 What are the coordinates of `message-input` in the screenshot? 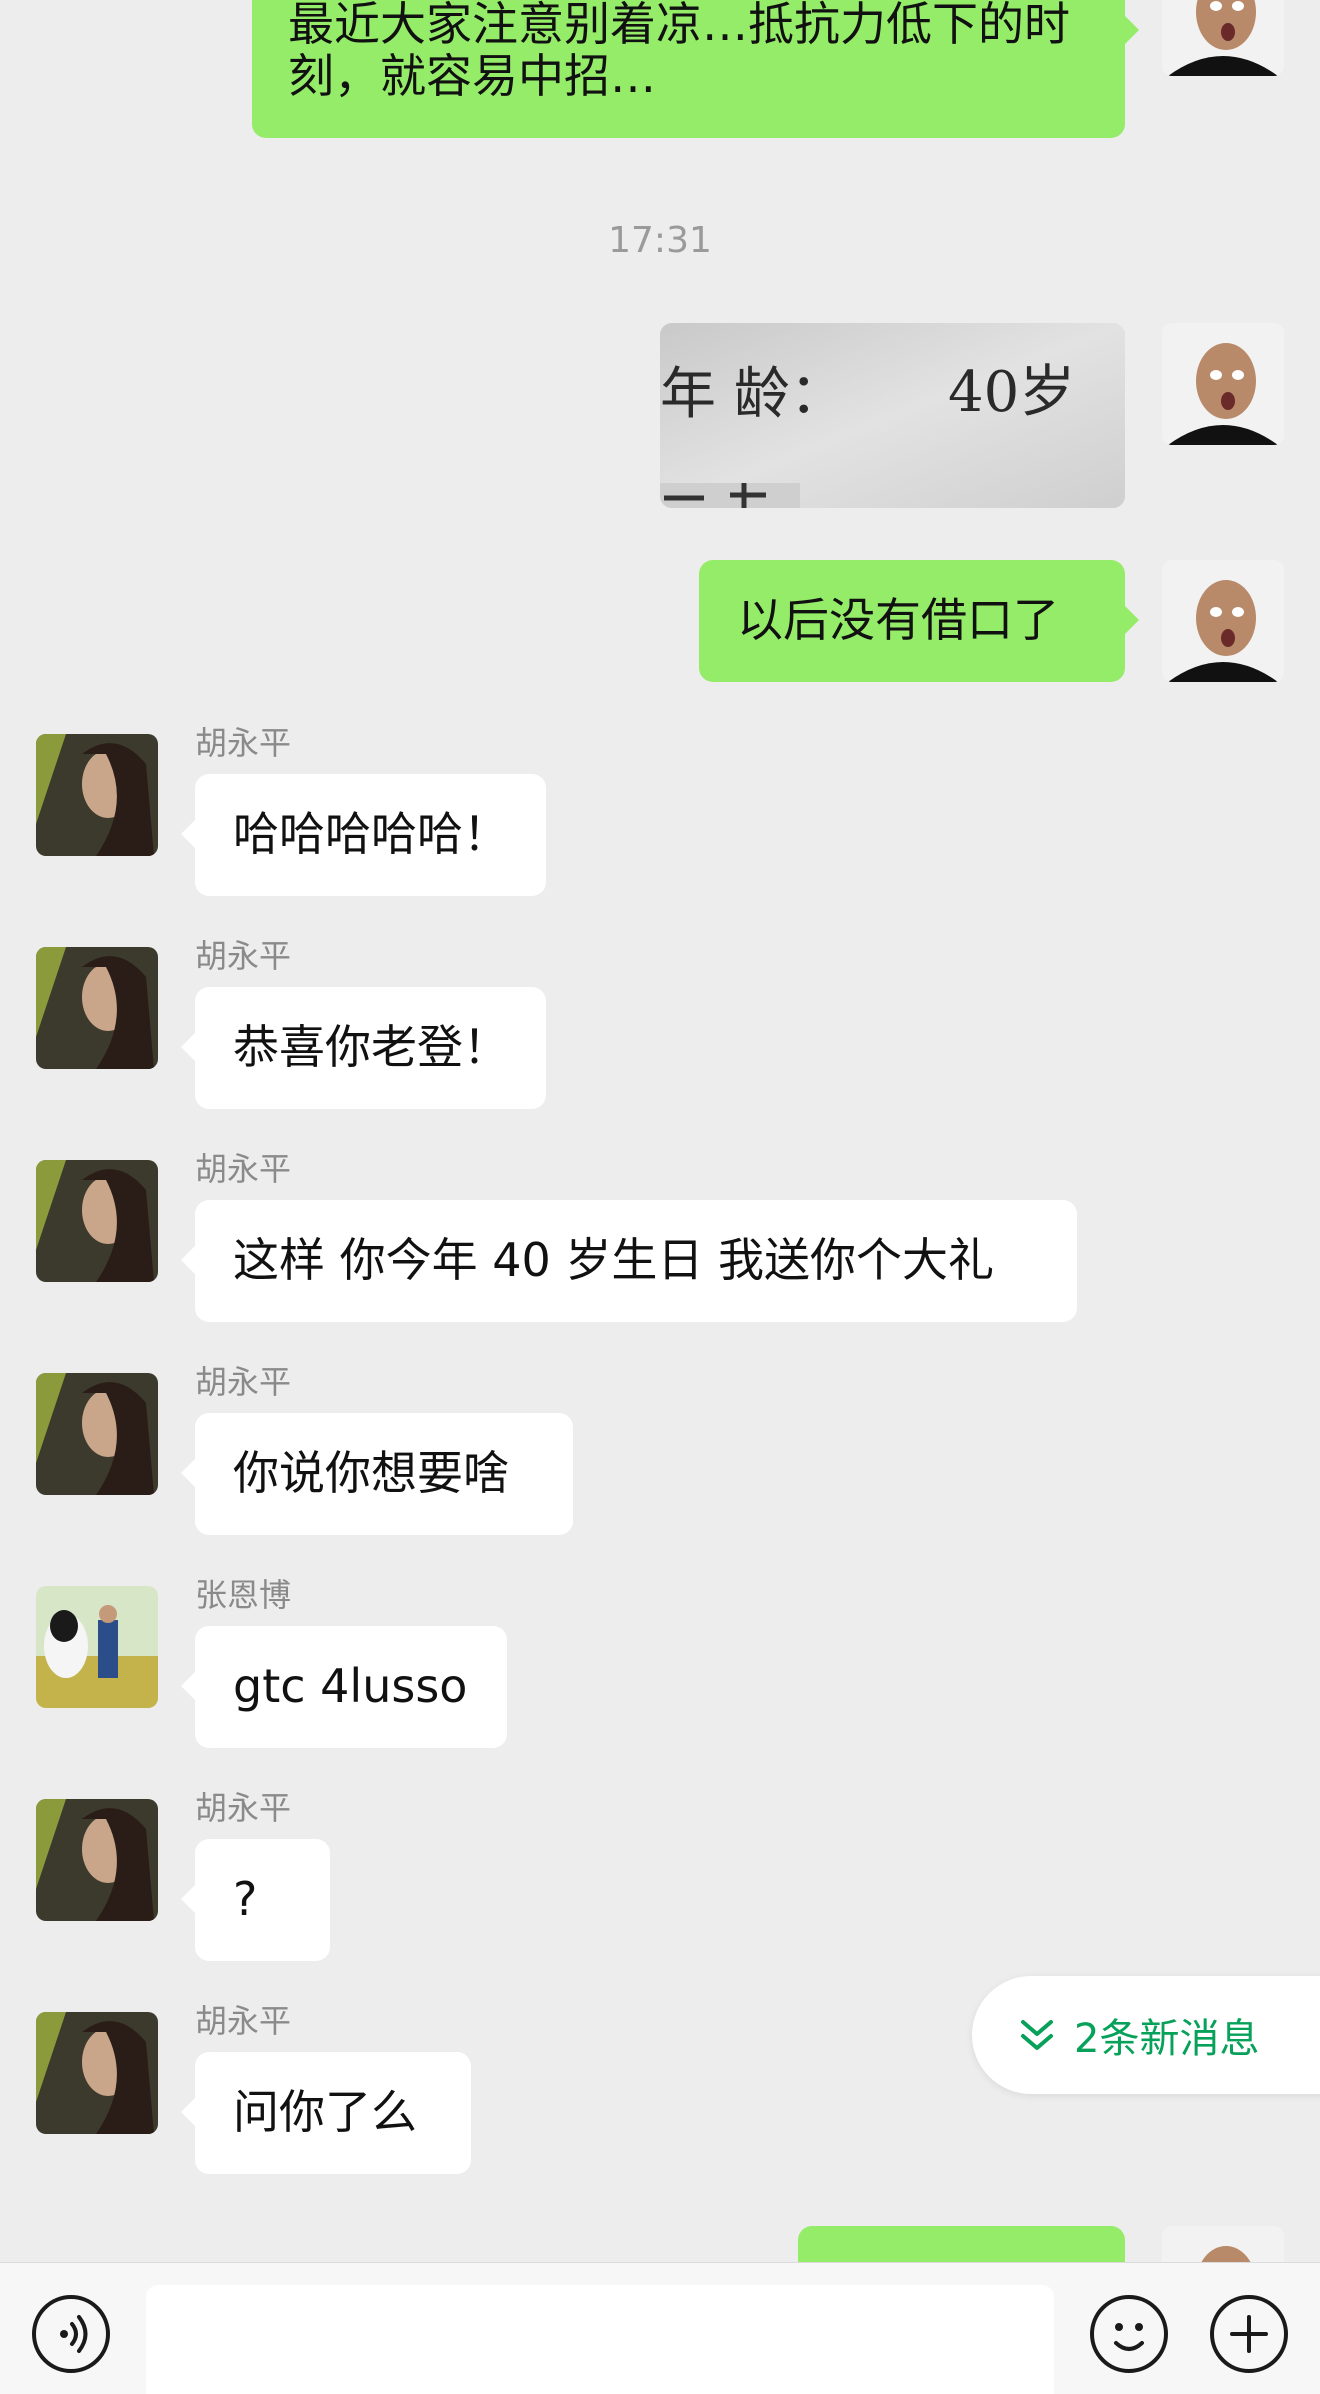 It's located at (600, 2339).